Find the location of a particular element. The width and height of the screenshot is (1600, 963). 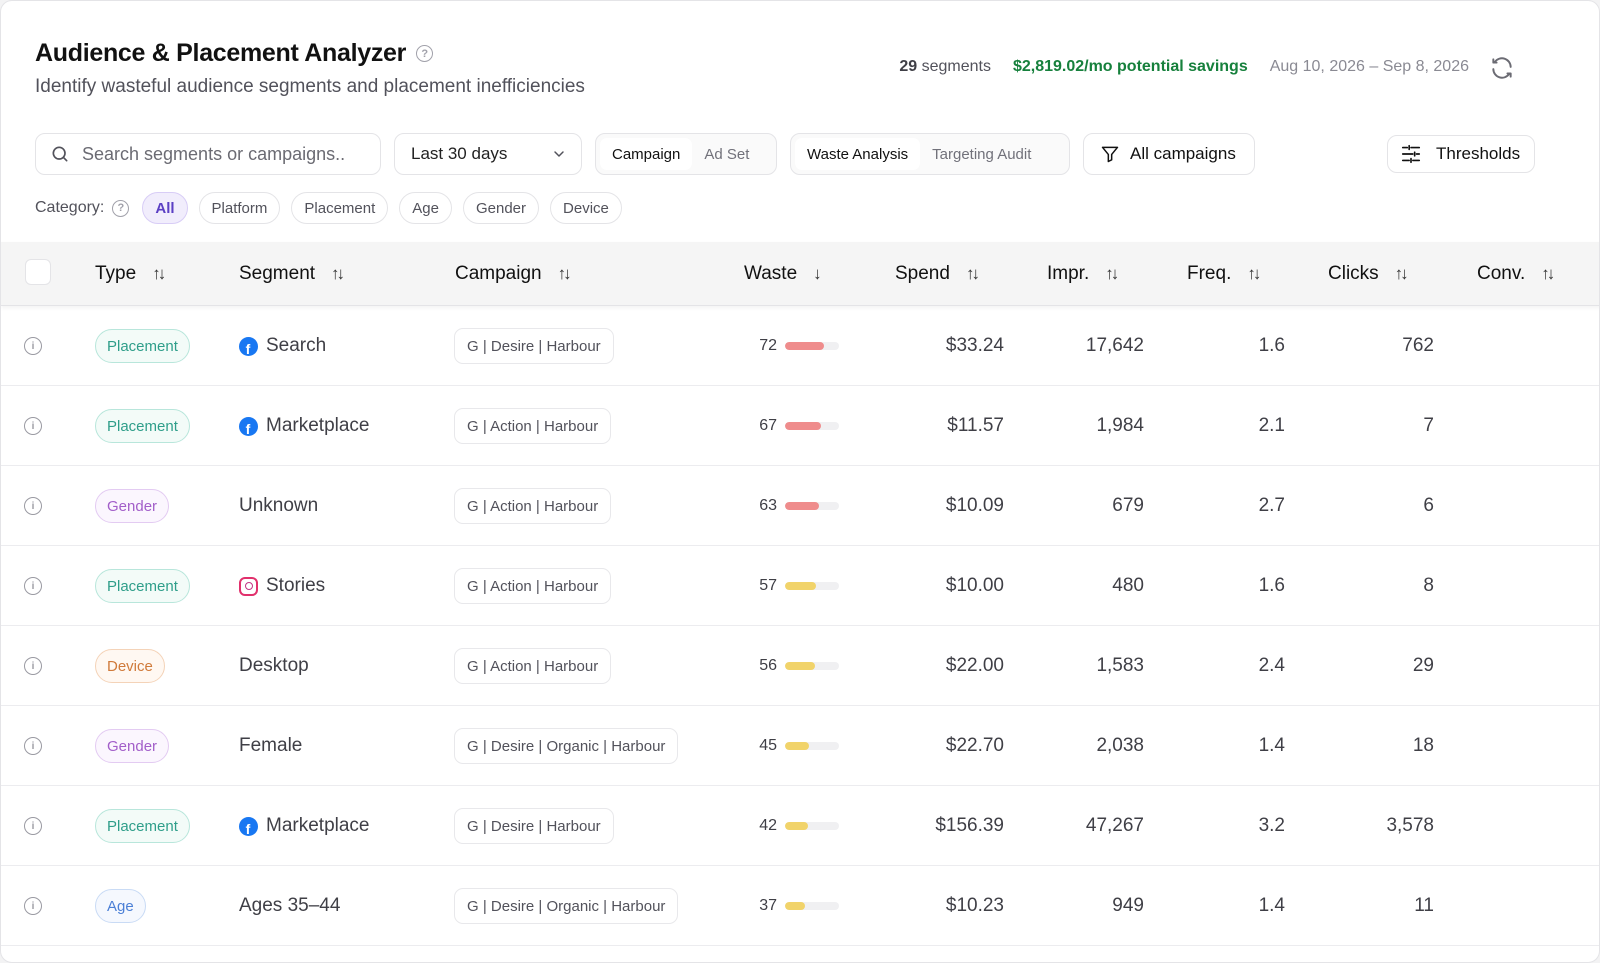

thresholds-button: Thresholds is located at coordinates (1461, 154).